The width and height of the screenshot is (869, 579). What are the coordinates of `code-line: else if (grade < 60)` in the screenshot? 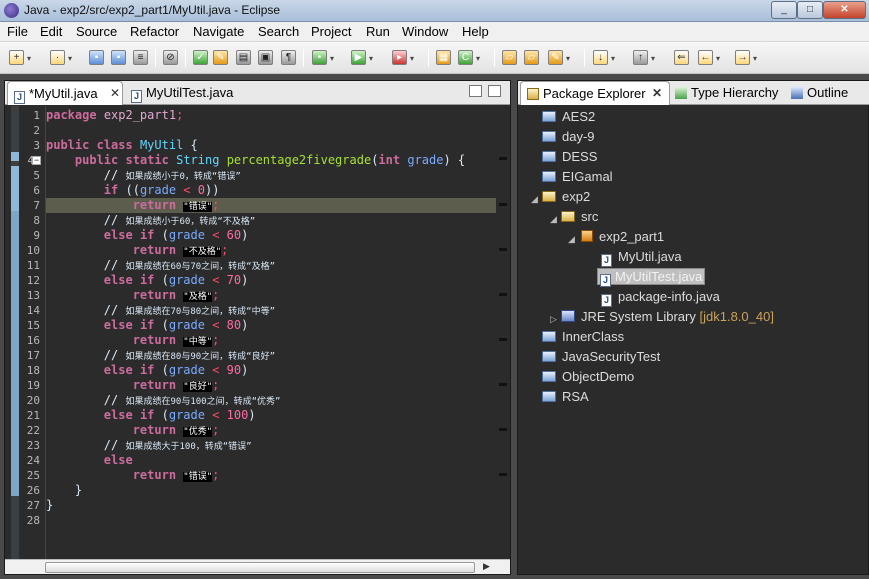 It's located at (176, 235).